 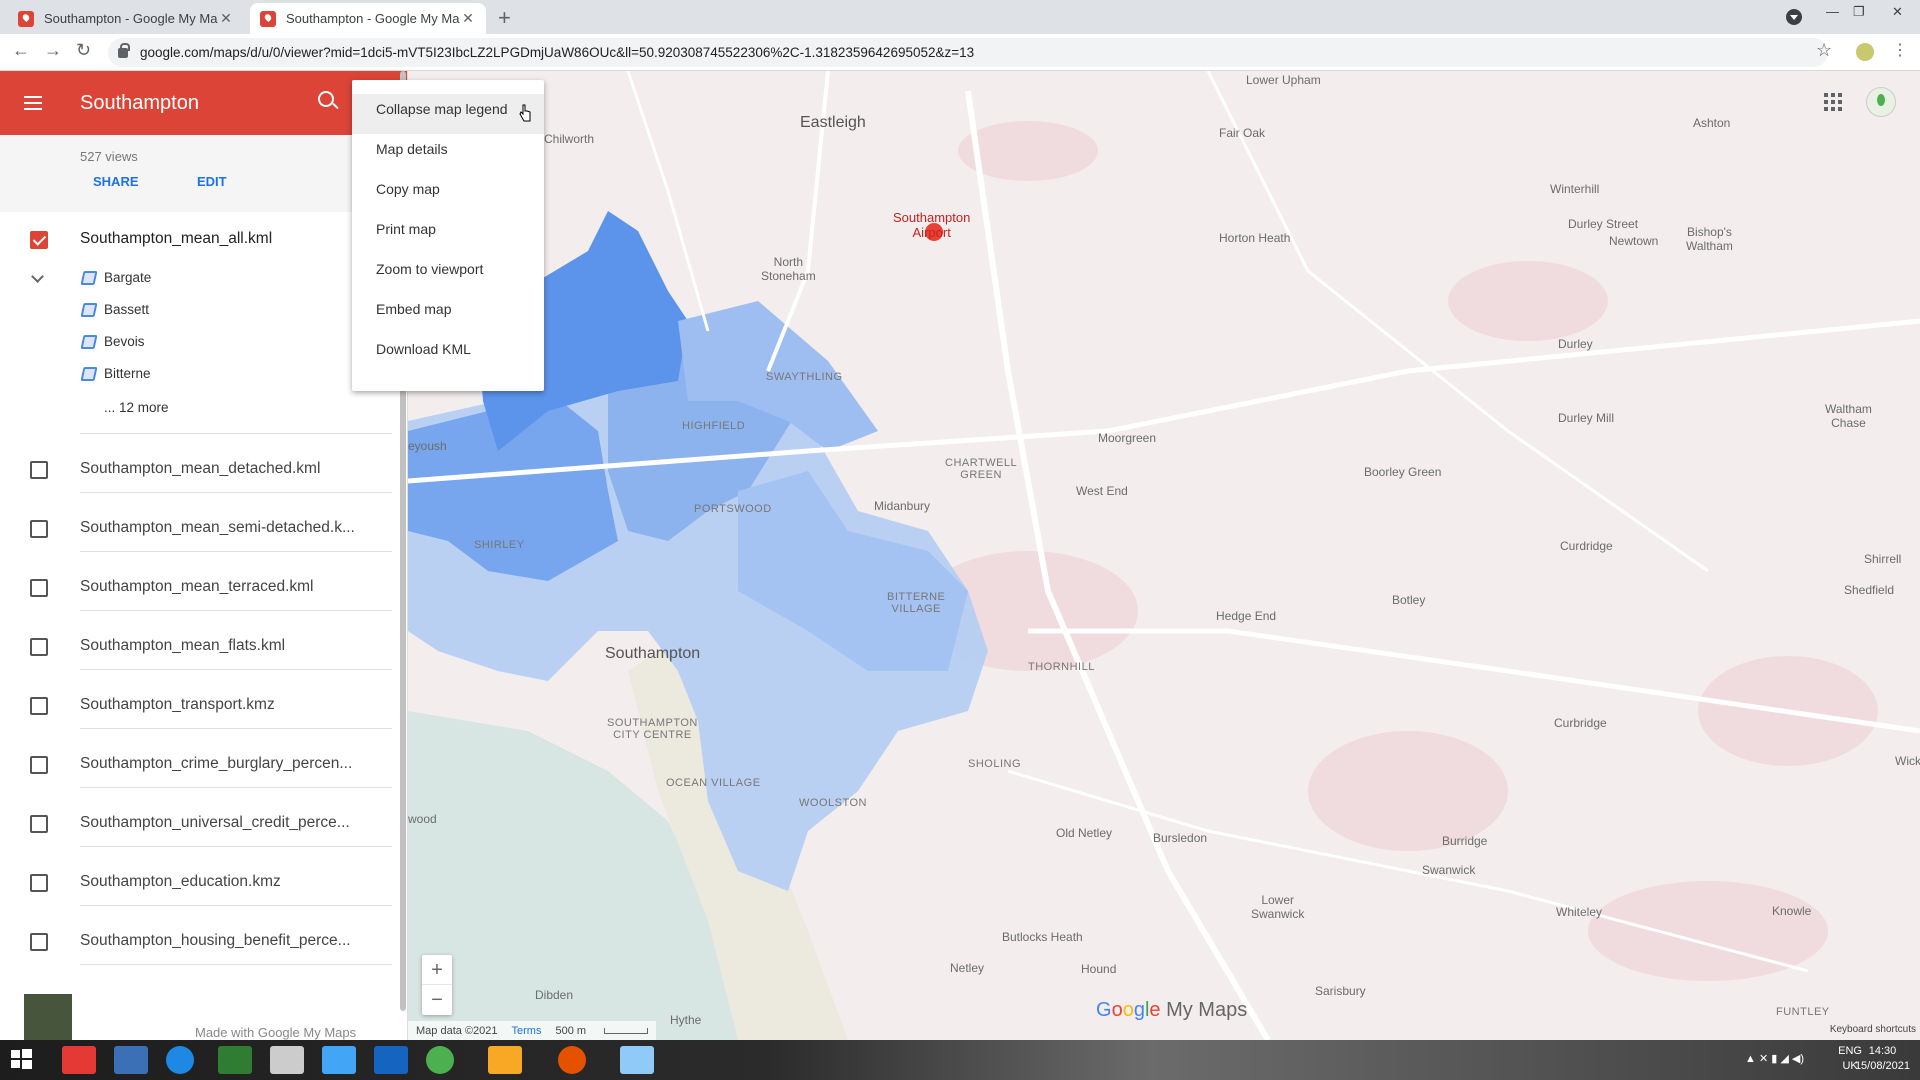 What do you see at coordinates (437, 1000) in the screenshot?
I see `zoom-out-button: −` at bounding box center [437, 1000].